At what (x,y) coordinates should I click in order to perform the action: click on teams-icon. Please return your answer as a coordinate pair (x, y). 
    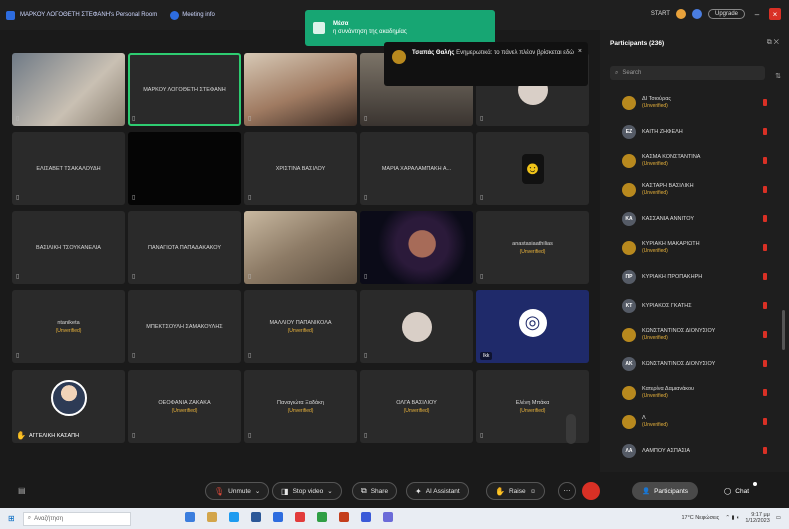
    Looking at the image, I should click on (388, 517).